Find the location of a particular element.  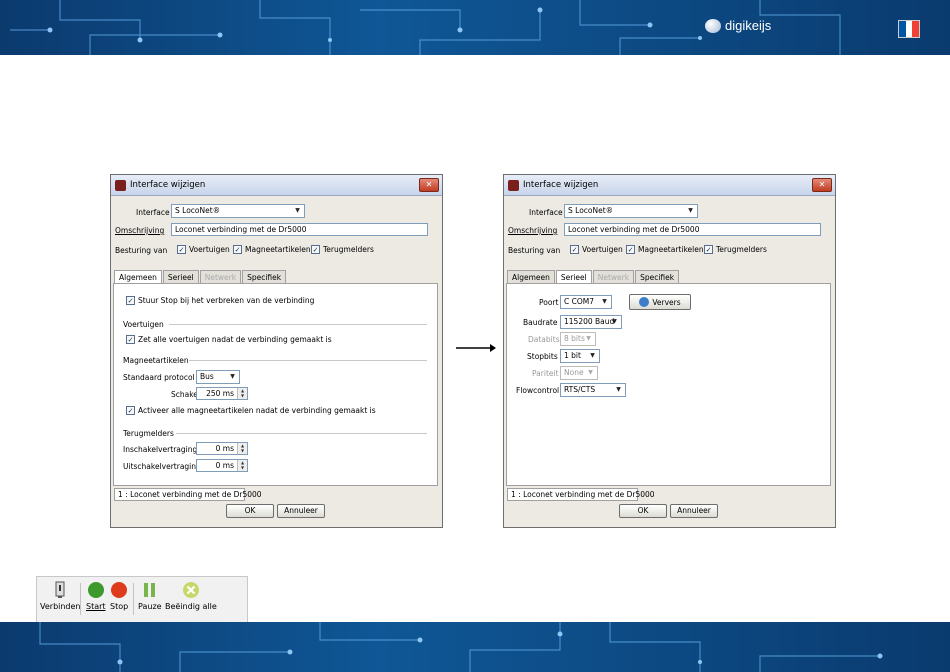

inschakel-value: 0 ms is located at coordinates (224, 448).